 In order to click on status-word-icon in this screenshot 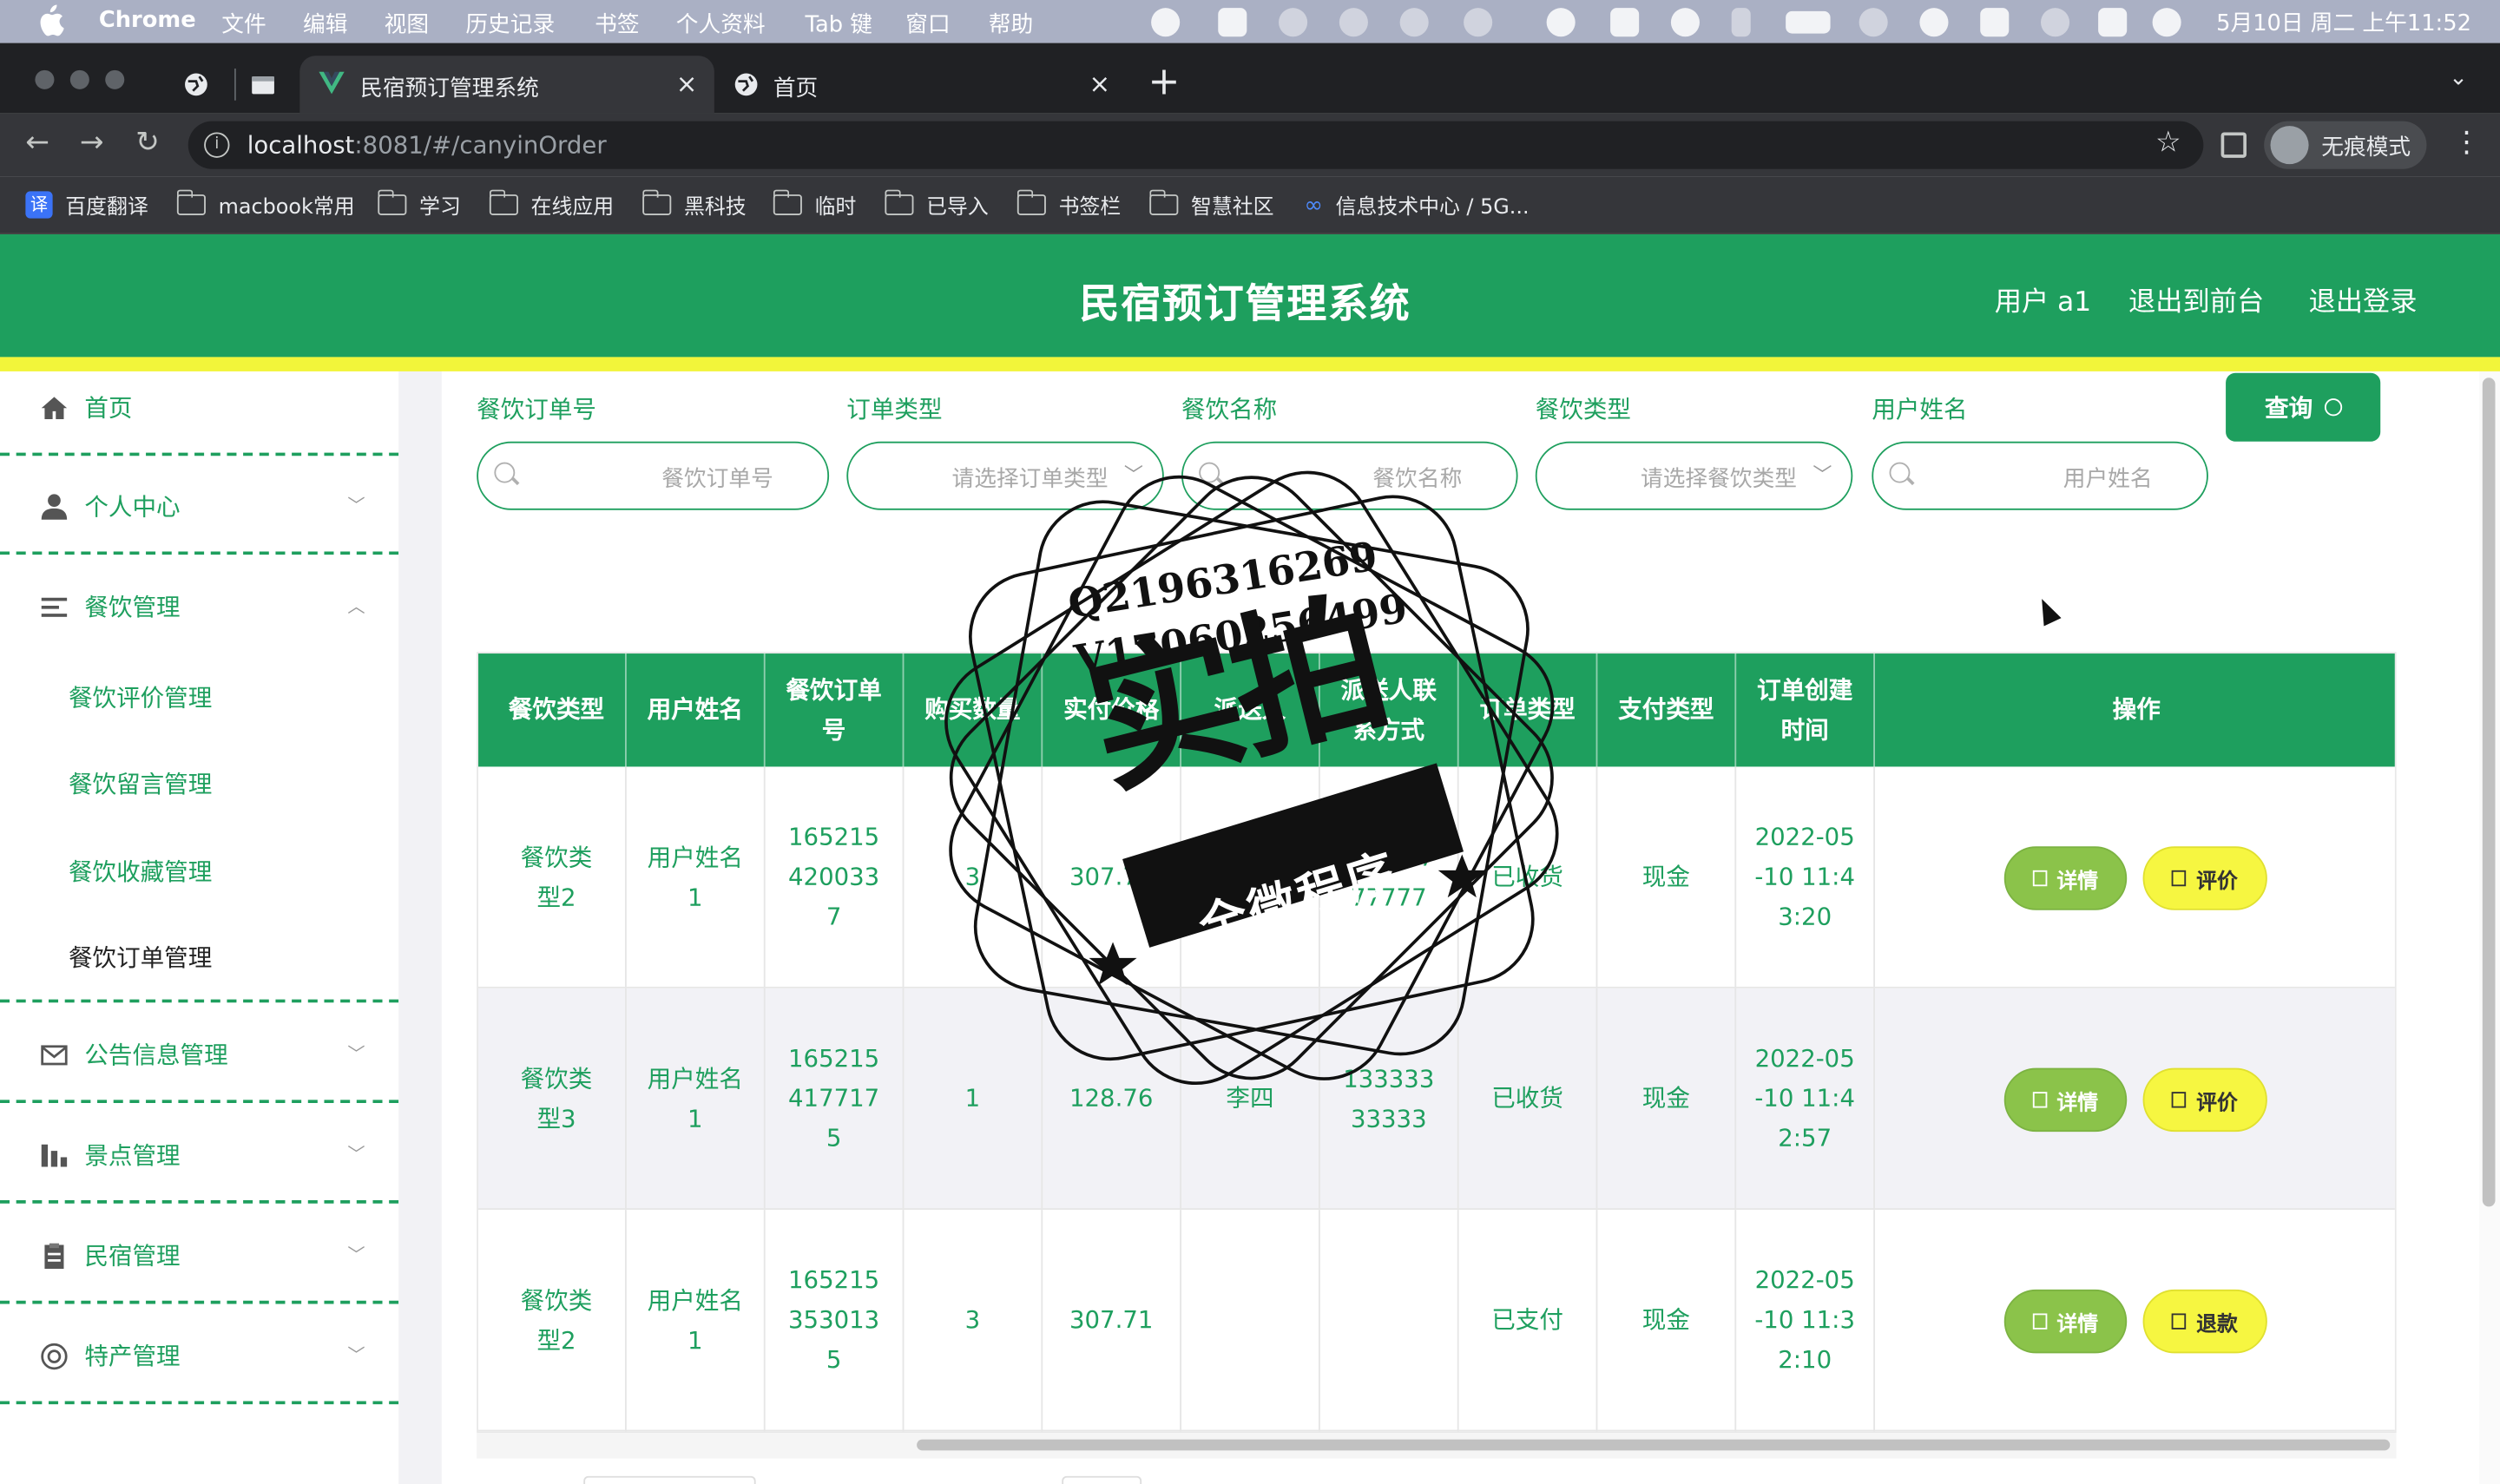, I will do `click(1232, 23)`.